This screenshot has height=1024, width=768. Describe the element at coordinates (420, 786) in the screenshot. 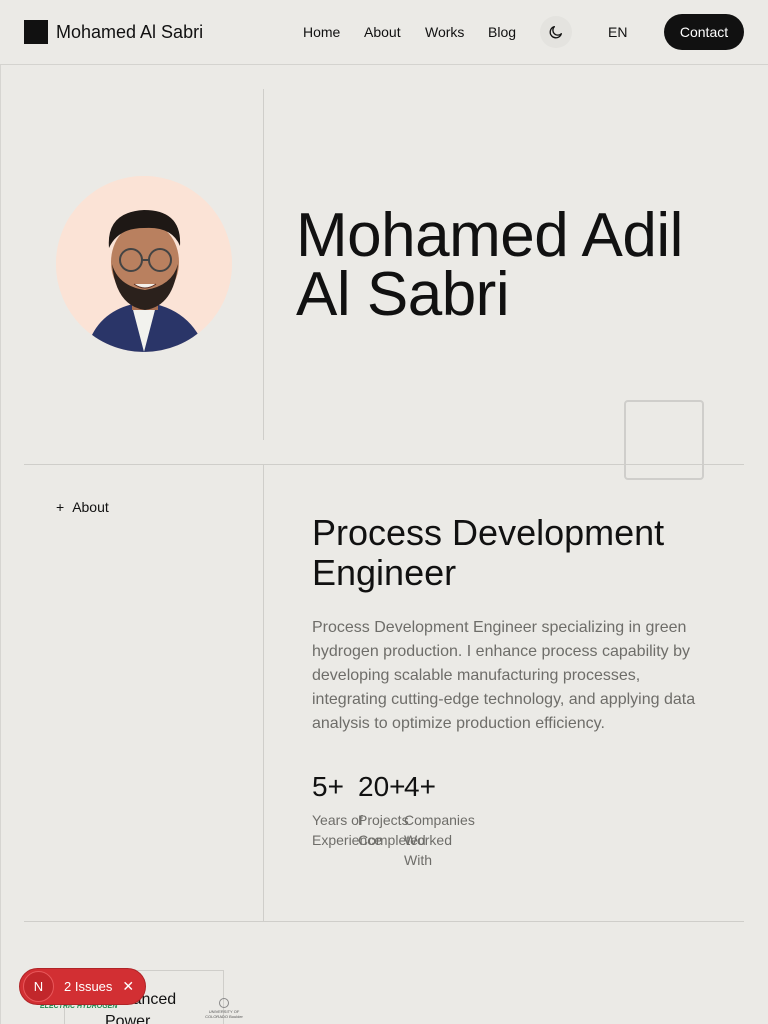

I see `stat-value: 4+` at that location.